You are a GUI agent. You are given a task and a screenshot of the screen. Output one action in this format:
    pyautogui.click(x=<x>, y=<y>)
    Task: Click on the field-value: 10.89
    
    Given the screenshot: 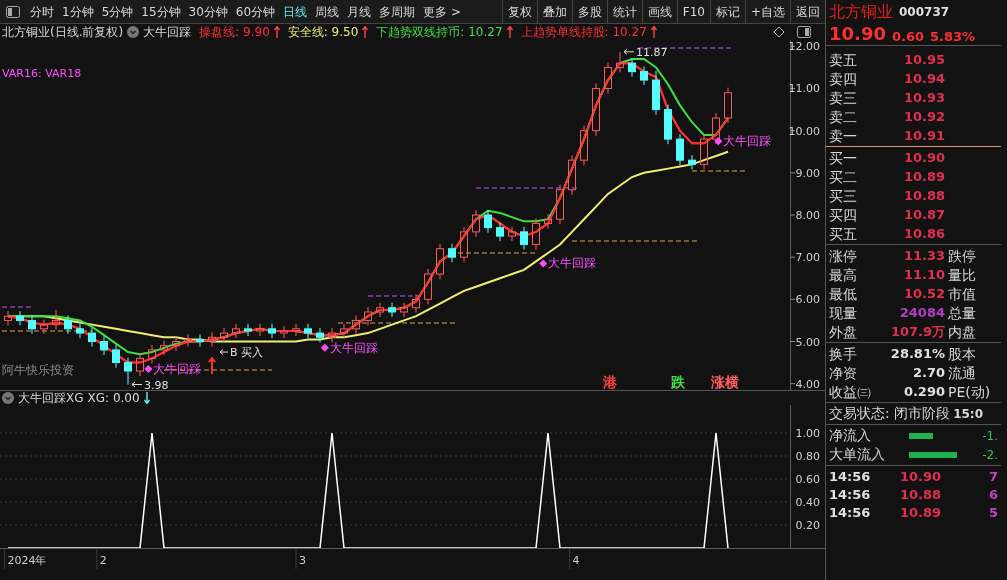 What is the action you would take?
    pyautogui.click(x=923, y=176)
    